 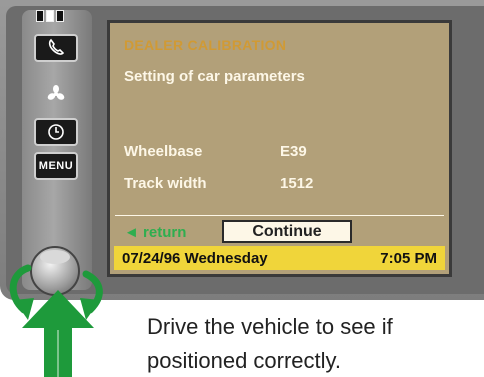 I want to click on instruction-arrows, so click(x=56, y=320).